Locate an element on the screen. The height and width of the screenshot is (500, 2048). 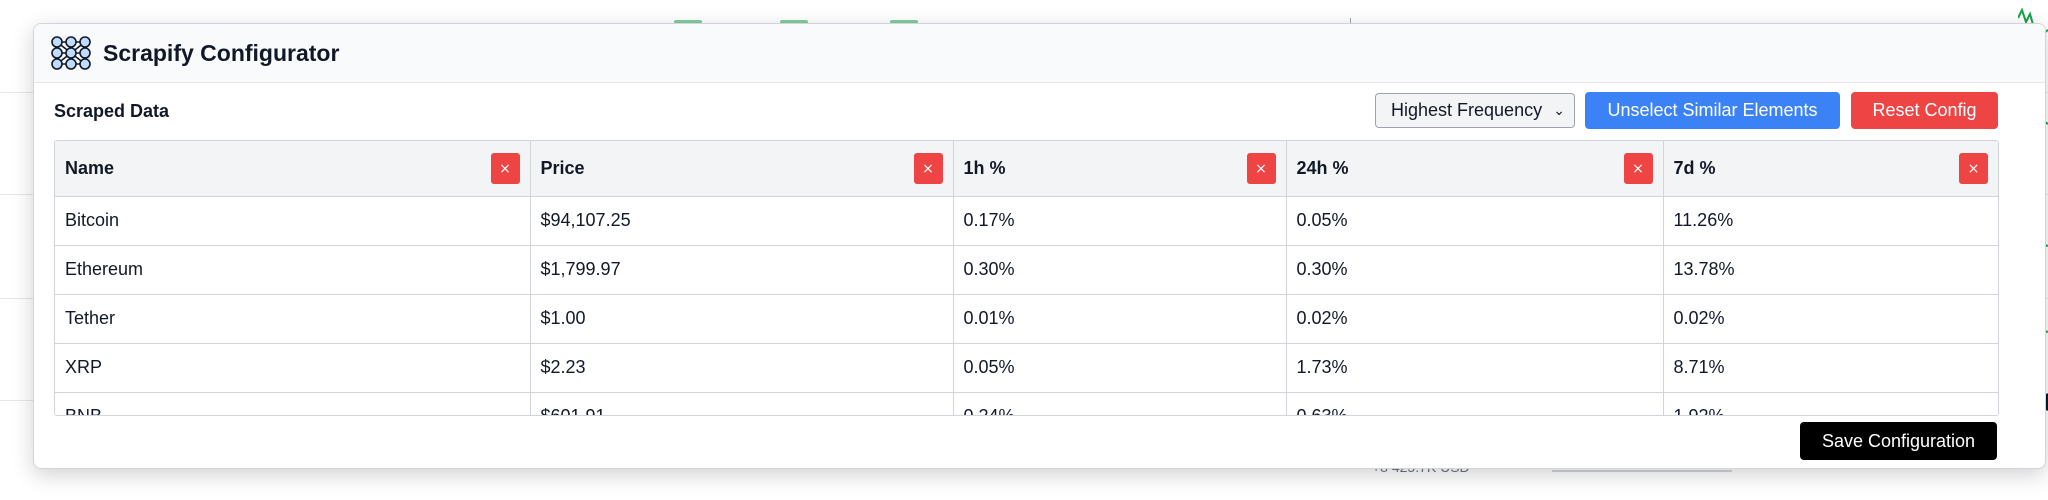
table-cell: 1.73% is located at coordinates (1475, 368).